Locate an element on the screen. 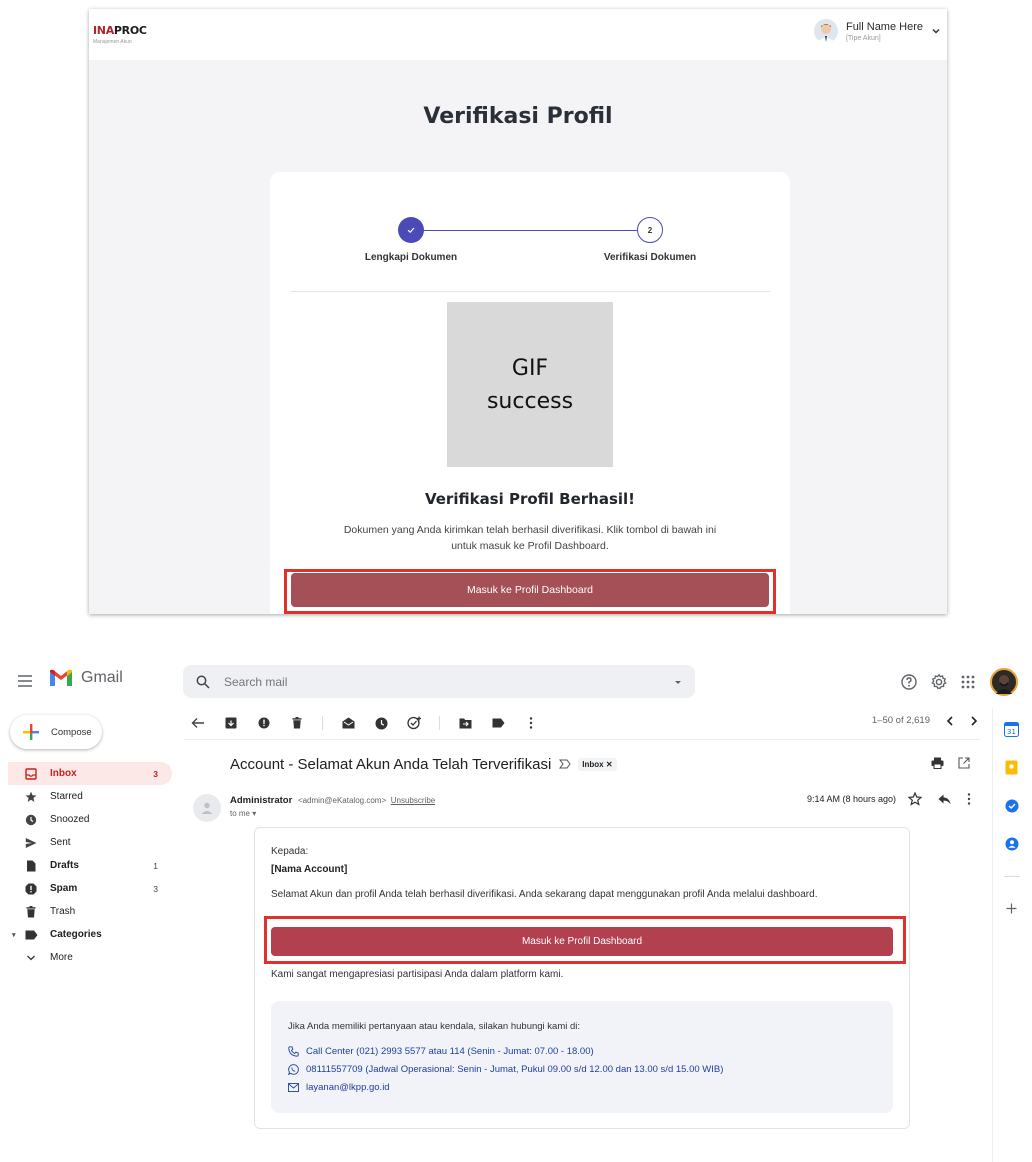  calendar-icon: 31 is located at coordinates (1011, 729).